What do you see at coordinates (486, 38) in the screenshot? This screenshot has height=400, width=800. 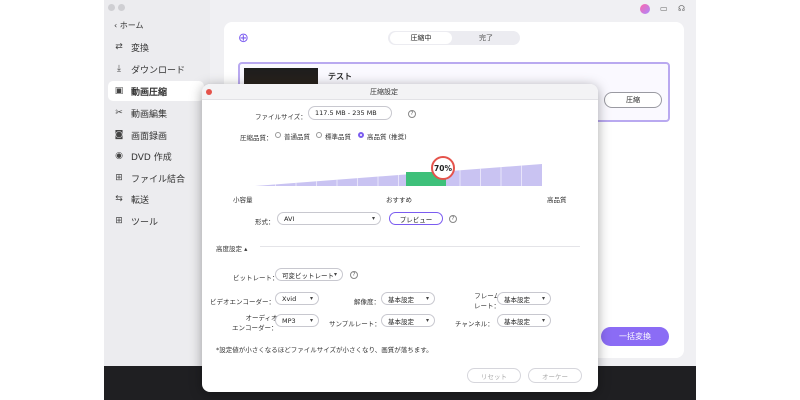 I see `tab-done: 完了` at bounding box center [486, 38].